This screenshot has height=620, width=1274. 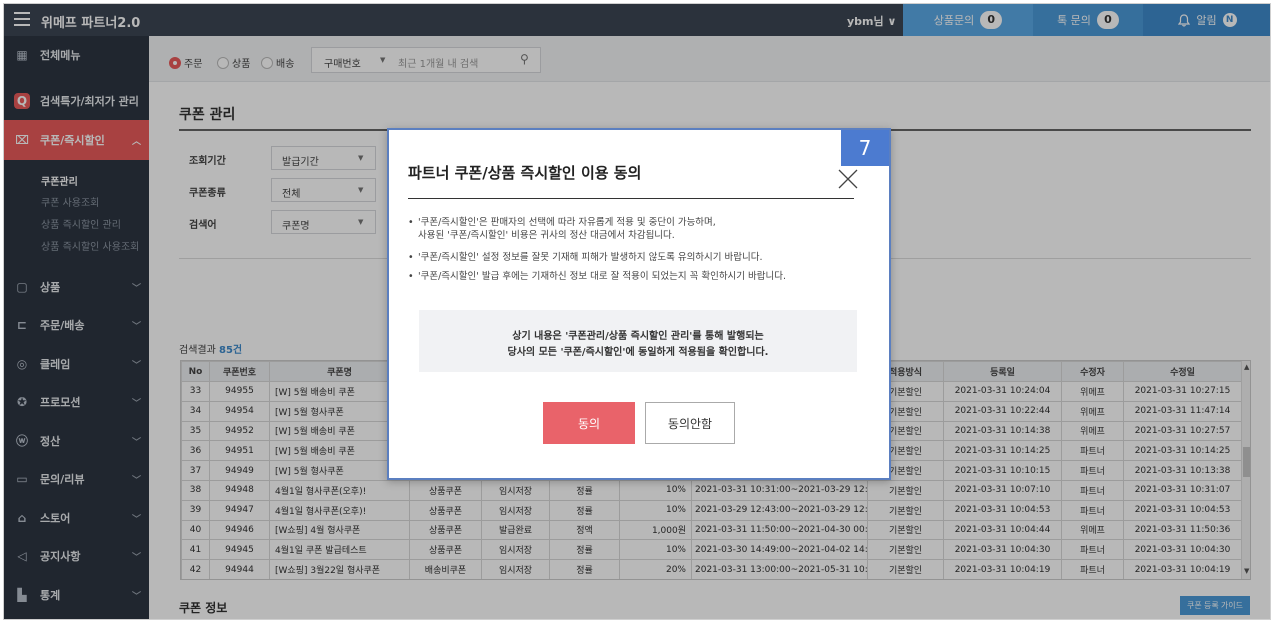 I want to click on close-icon, so click(x=848, y=179).